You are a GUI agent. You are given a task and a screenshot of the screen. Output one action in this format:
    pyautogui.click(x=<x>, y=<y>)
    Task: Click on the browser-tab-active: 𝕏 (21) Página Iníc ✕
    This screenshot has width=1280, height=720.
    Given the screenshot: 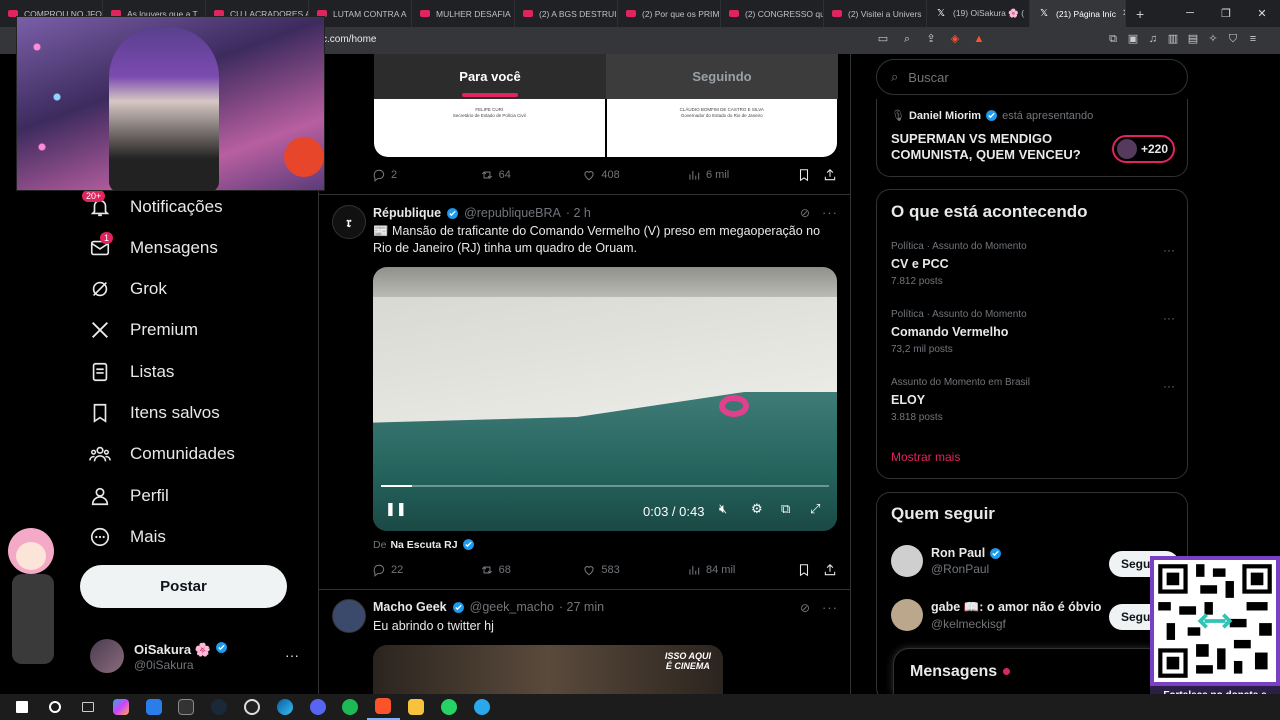 What is the action you would take?
    pyautogui.click(x=1078, y=13)
    